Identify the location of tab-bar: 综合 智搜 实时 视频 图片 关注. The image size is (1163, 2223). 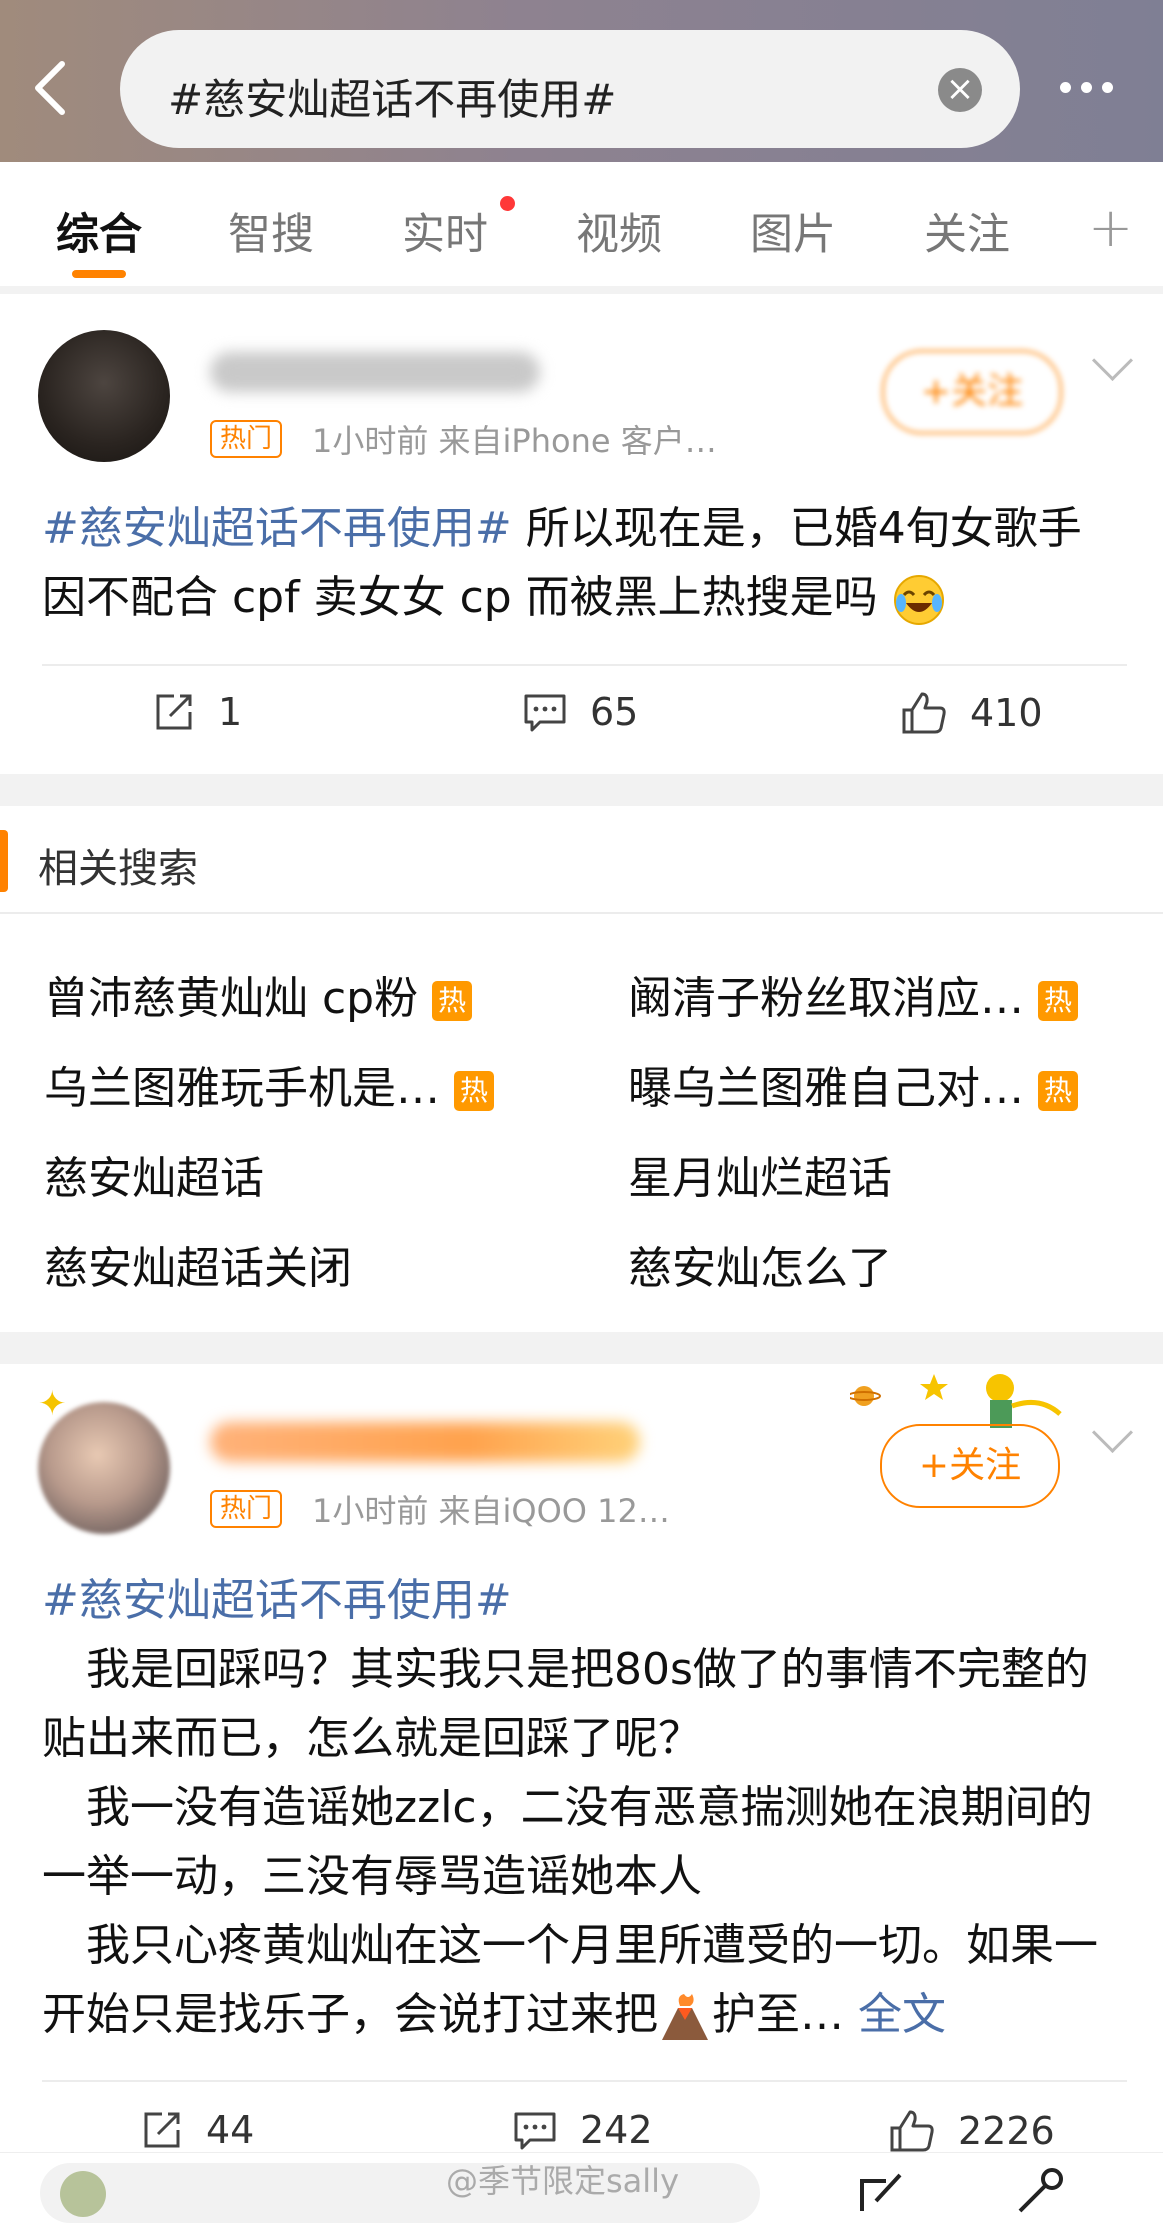
(581, 224).